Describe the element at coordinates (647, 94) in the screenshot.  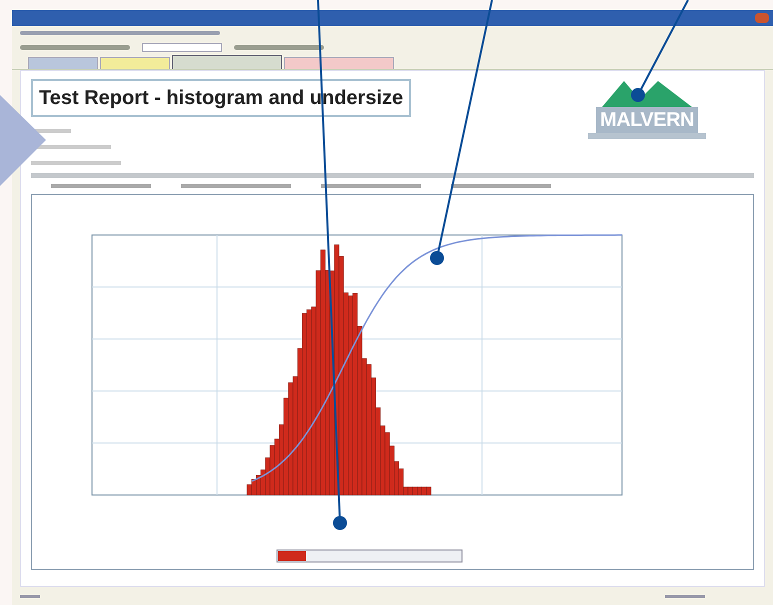
I see `mountain-icon` at that location.